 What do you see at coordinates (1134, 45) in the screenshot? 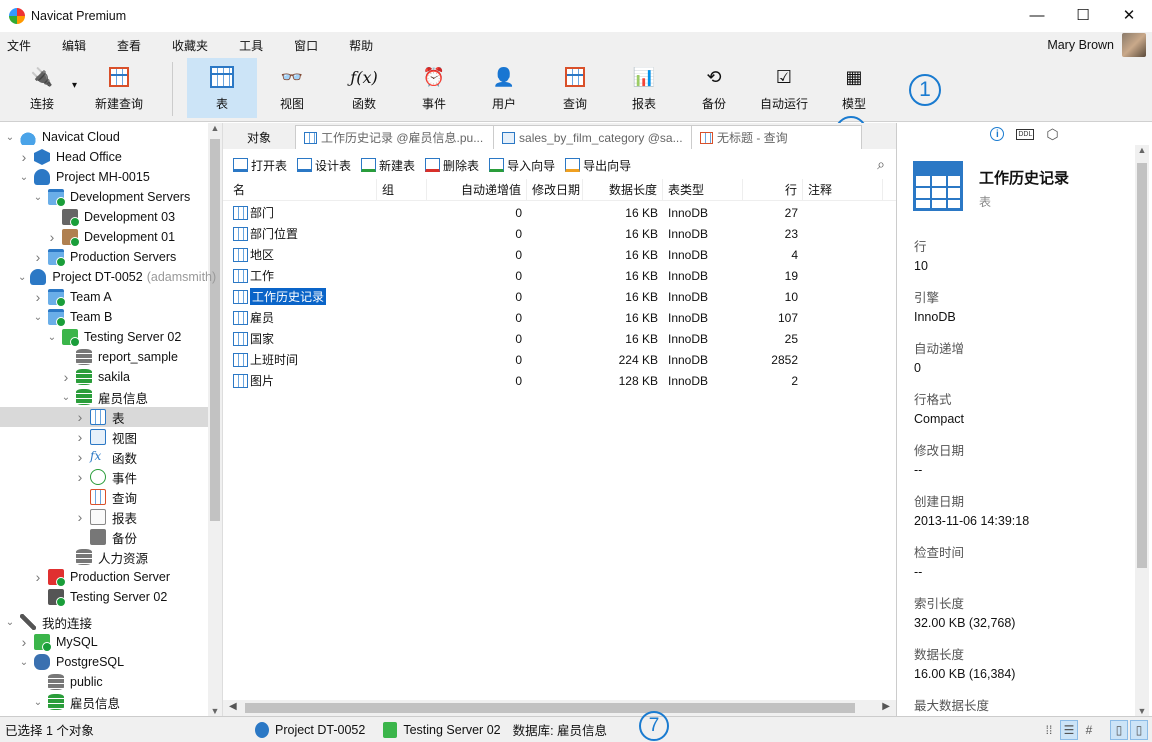
I see `avatar` at bounding box center [1134, 45].